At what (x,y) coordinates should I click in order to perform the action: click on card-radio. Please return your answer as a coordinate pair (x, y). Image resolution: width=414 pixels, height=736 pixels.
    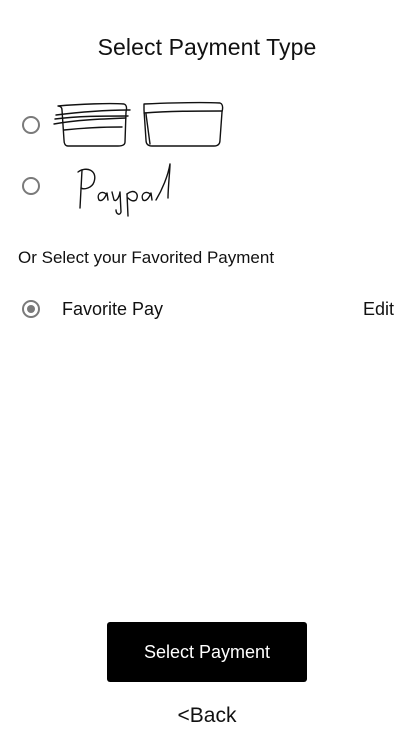
    Looking at the image, I should click on (31, 125).